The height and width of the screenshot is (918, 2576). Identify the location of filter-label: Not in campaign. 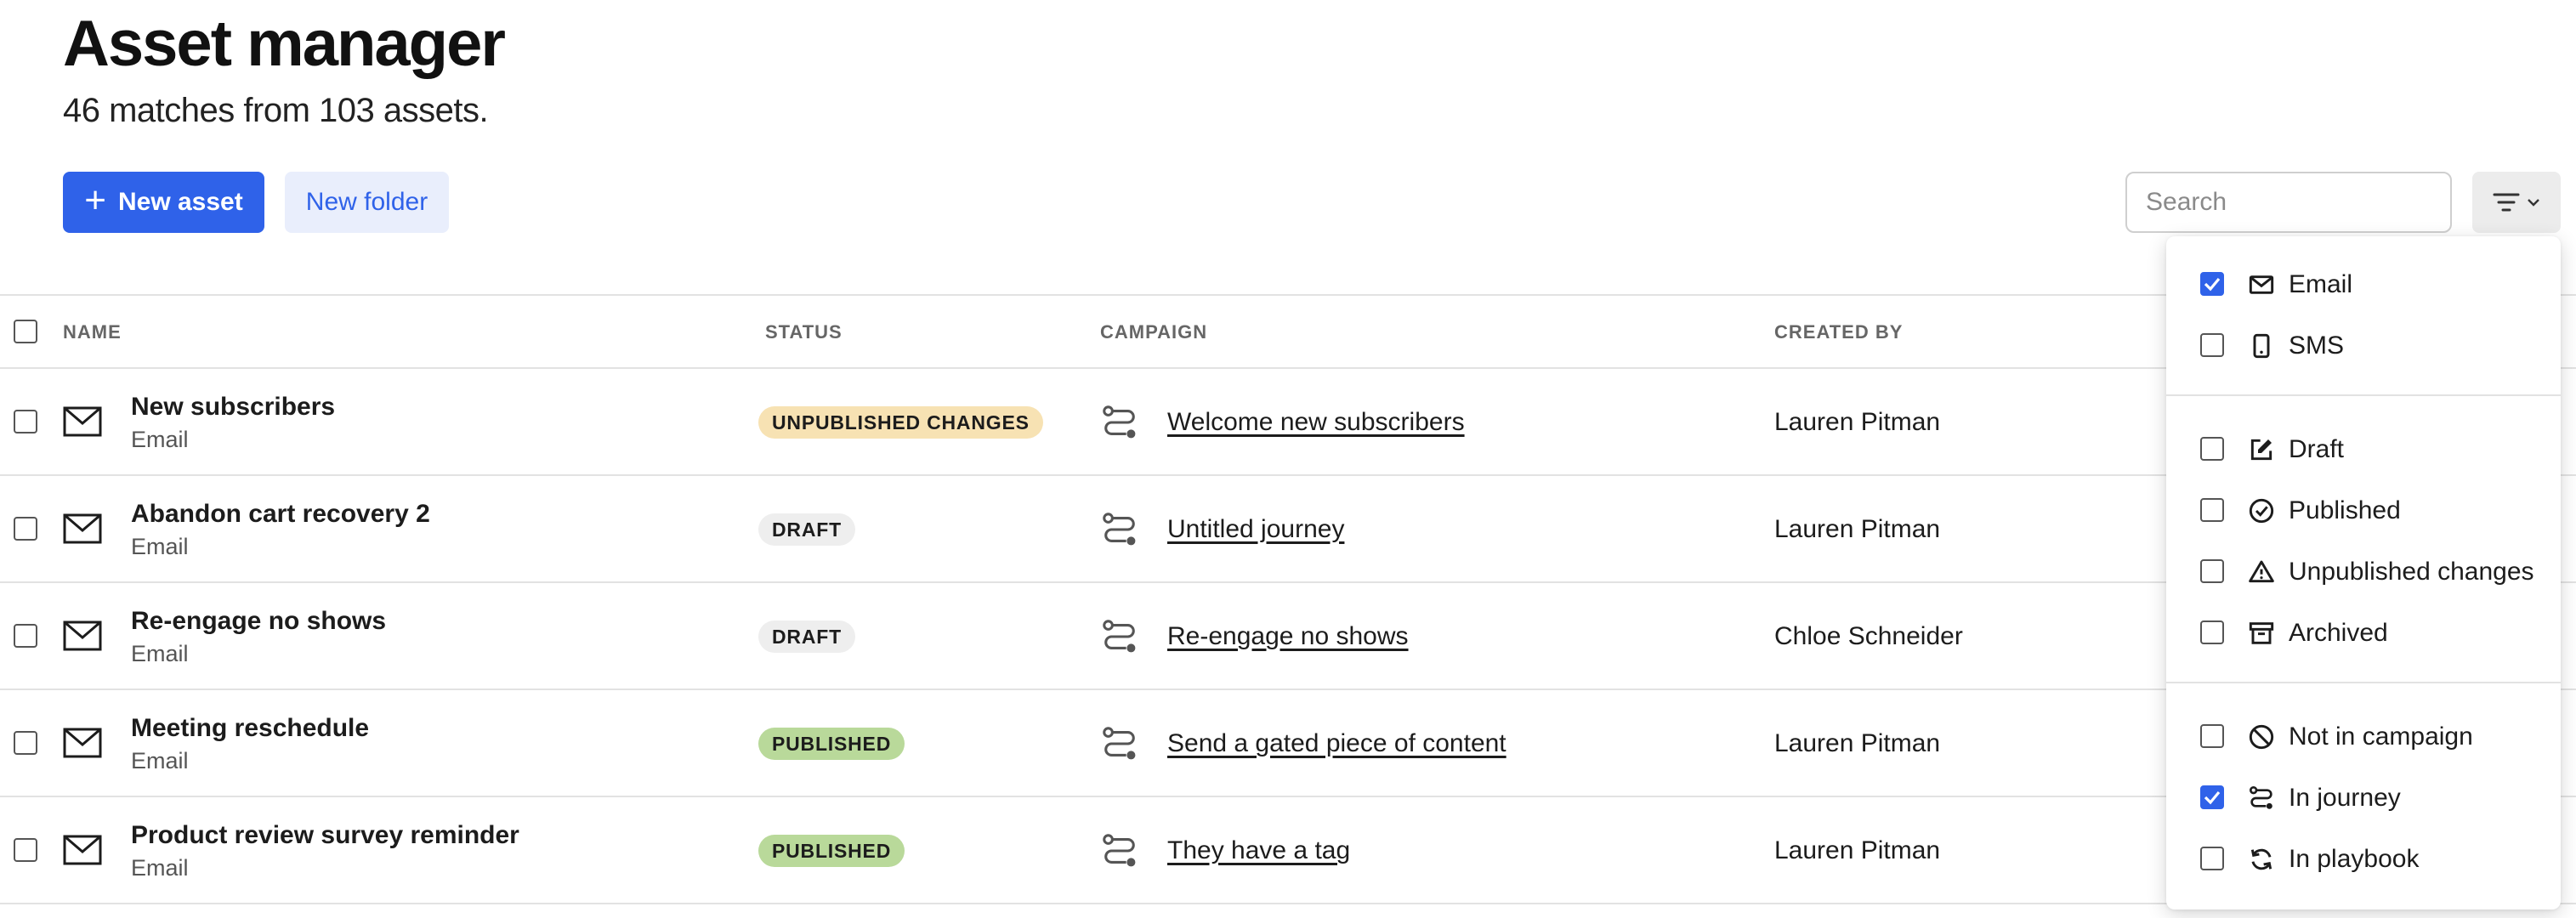
(2381, 736).